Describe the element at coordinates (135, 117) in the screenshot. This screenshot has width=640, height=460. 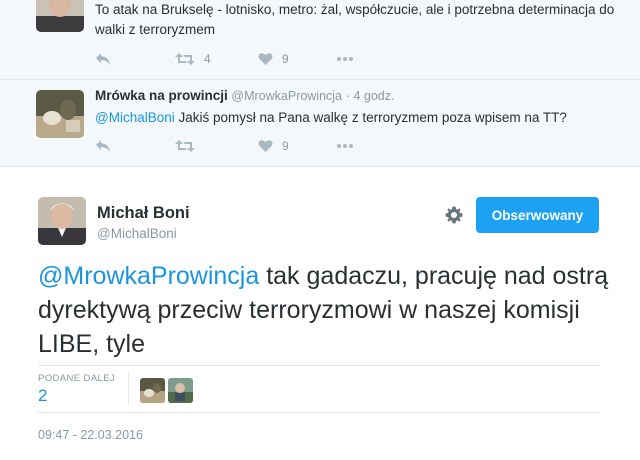
I see `mention-link: @MichalBoni` at that location.